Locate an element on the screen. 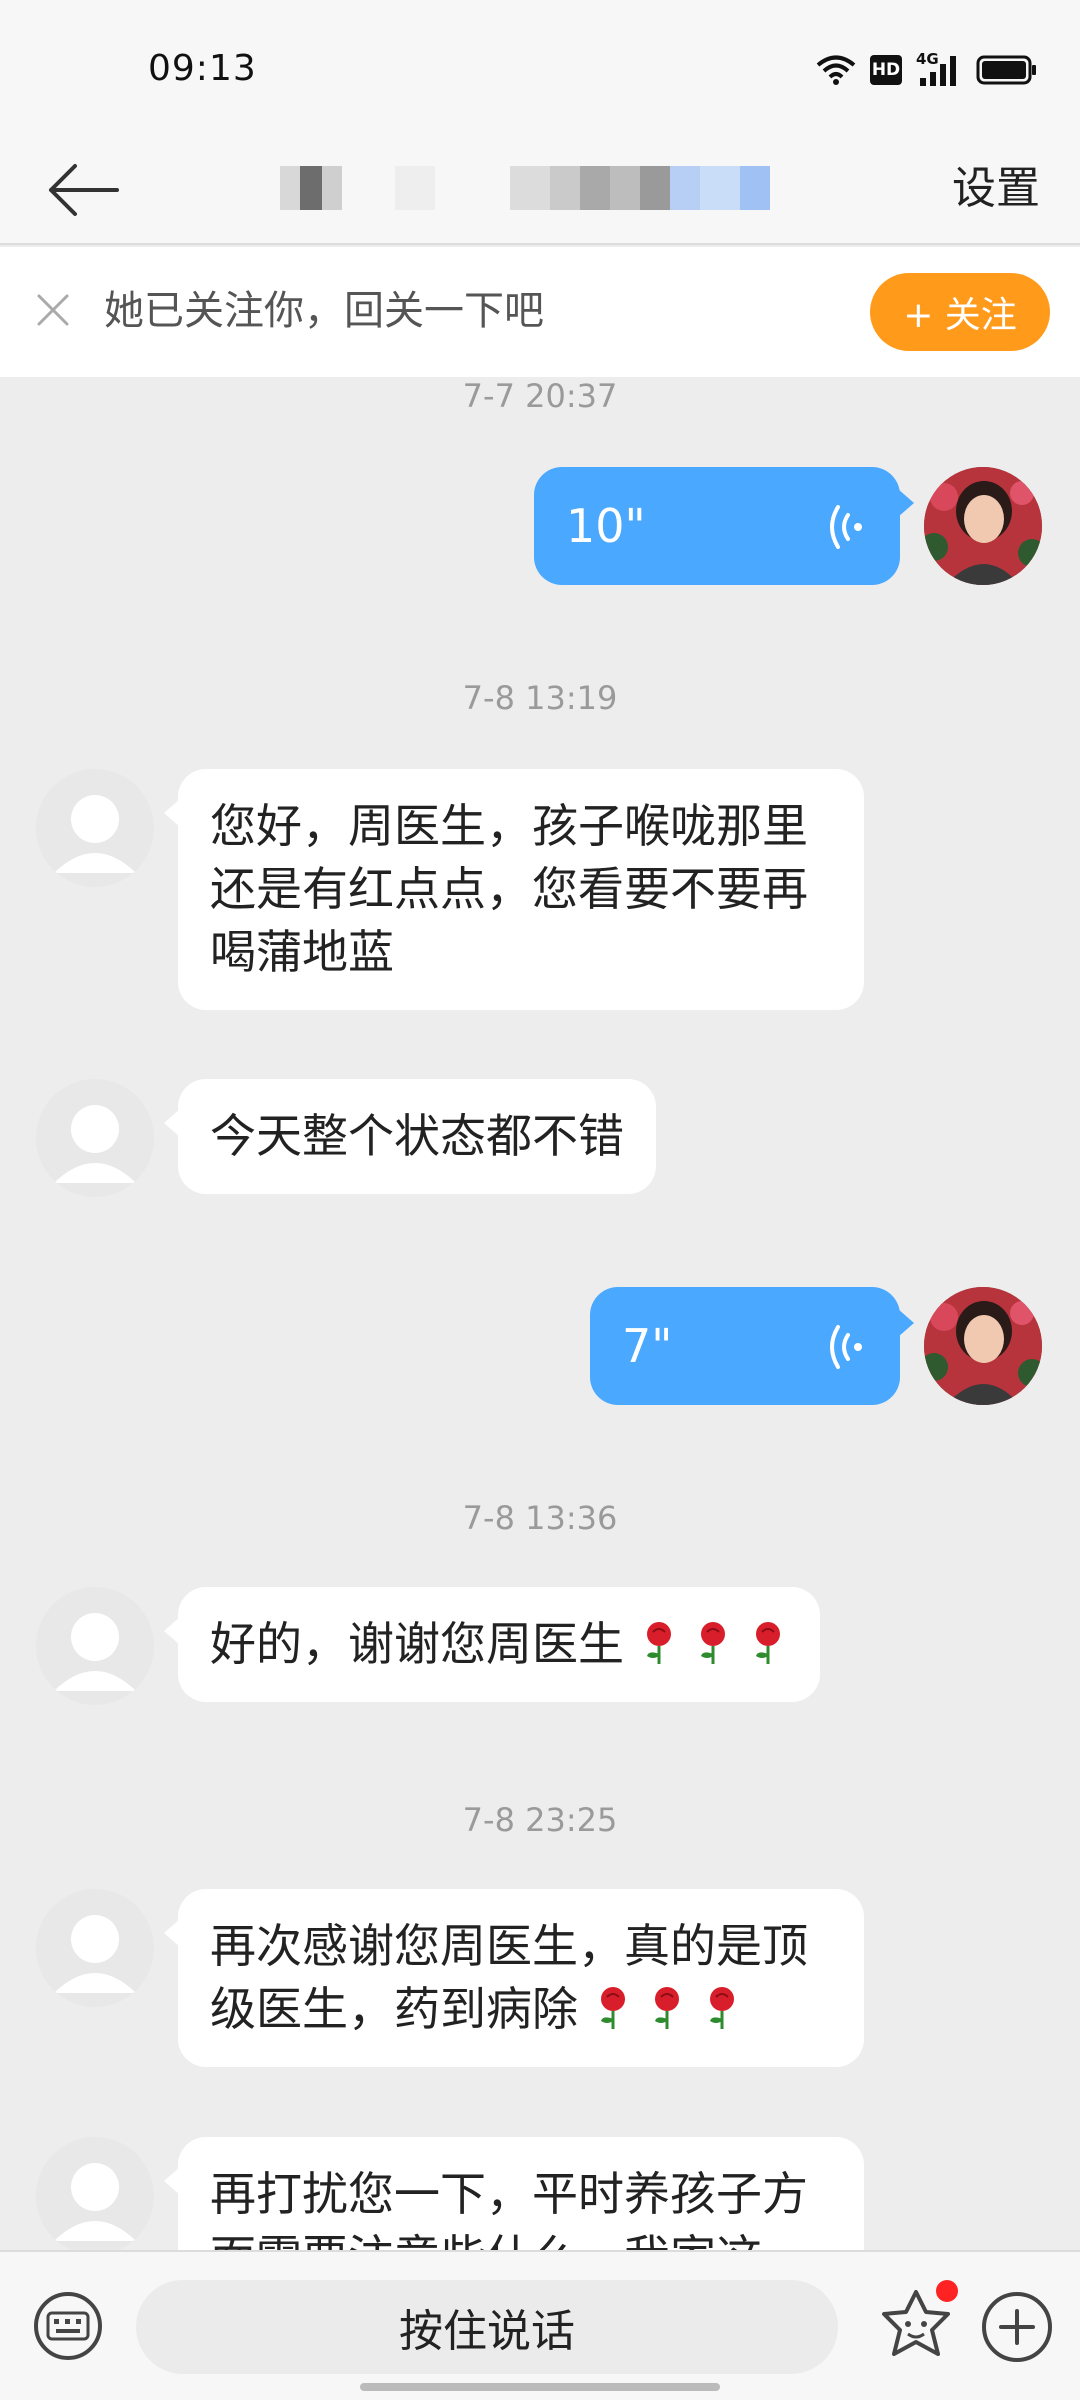 Image resolution: width=1080 pixels, height=2400 pixels. message-line: 还是有红点点，您看要不要再 is located at coordinates (509, 889).